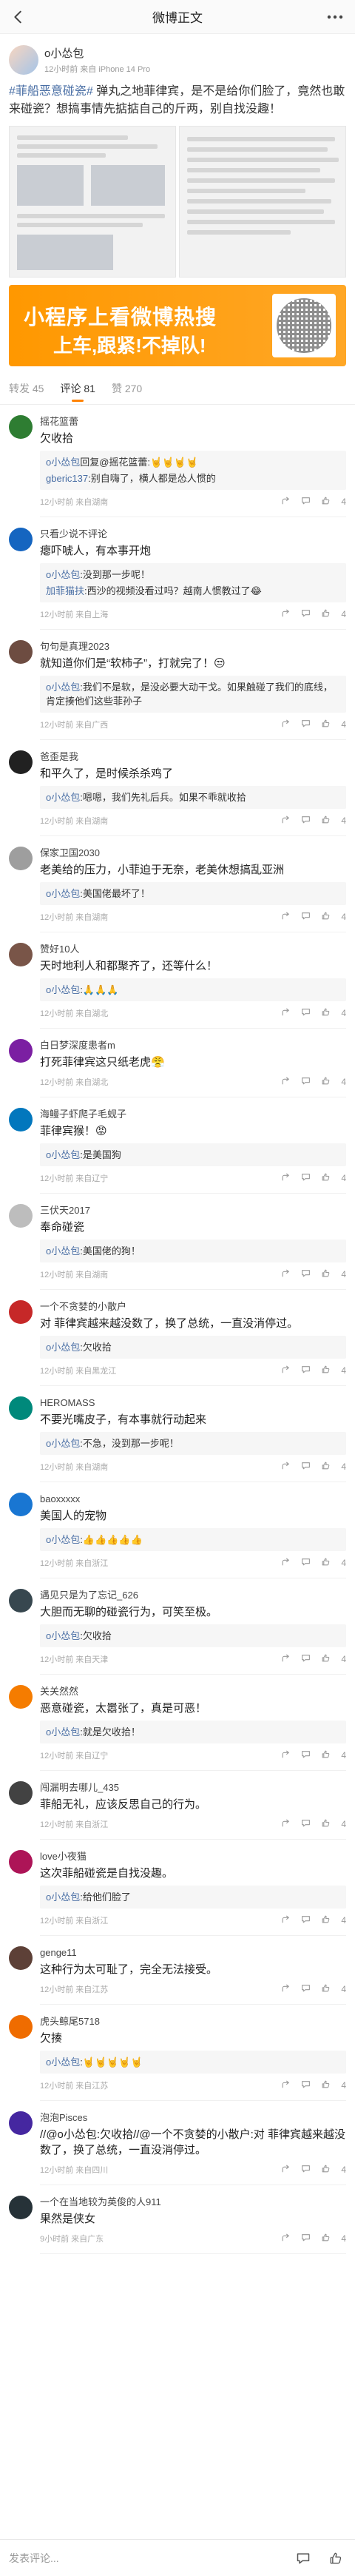  I want to click on reply-author: gberic137, so click(67, 478).